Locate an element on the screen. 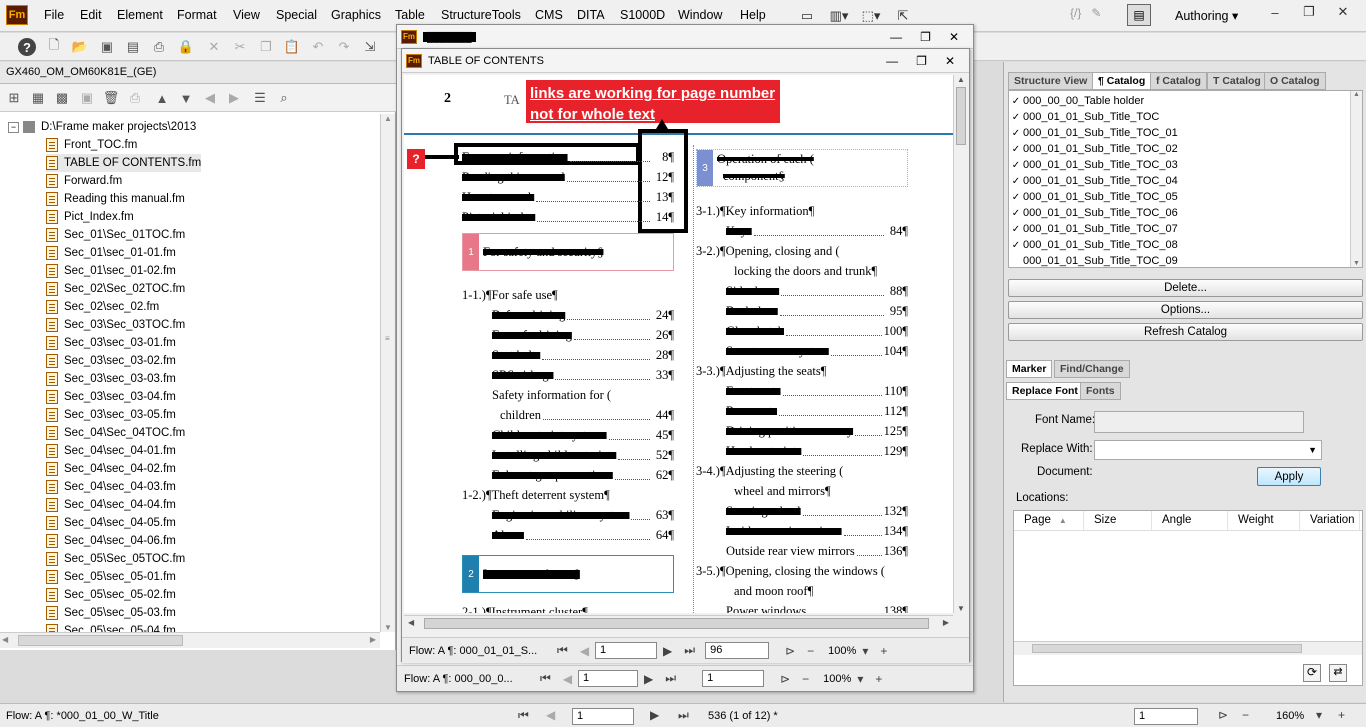 This screenshot has height=727, width=1366. list-icon: ☰ is located at coordinates (260, 98).